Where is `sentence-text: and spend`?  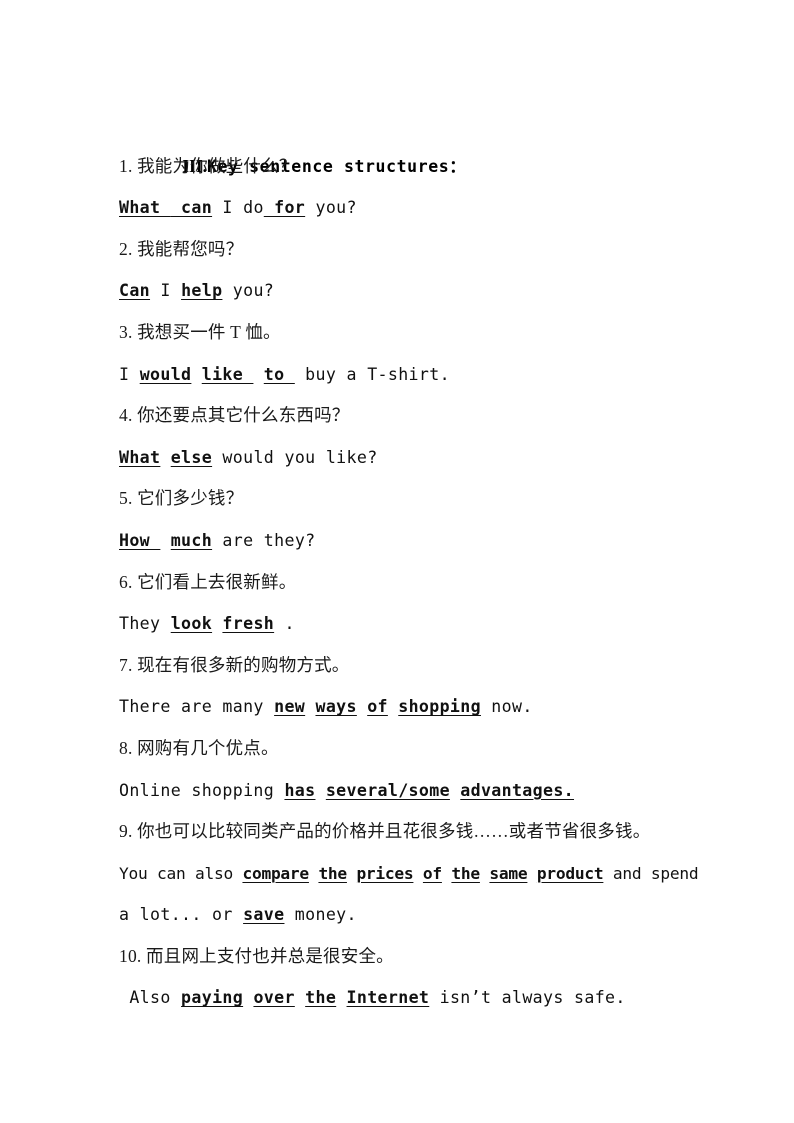 sentence-text: and spend is located at coordinates (651, 873).